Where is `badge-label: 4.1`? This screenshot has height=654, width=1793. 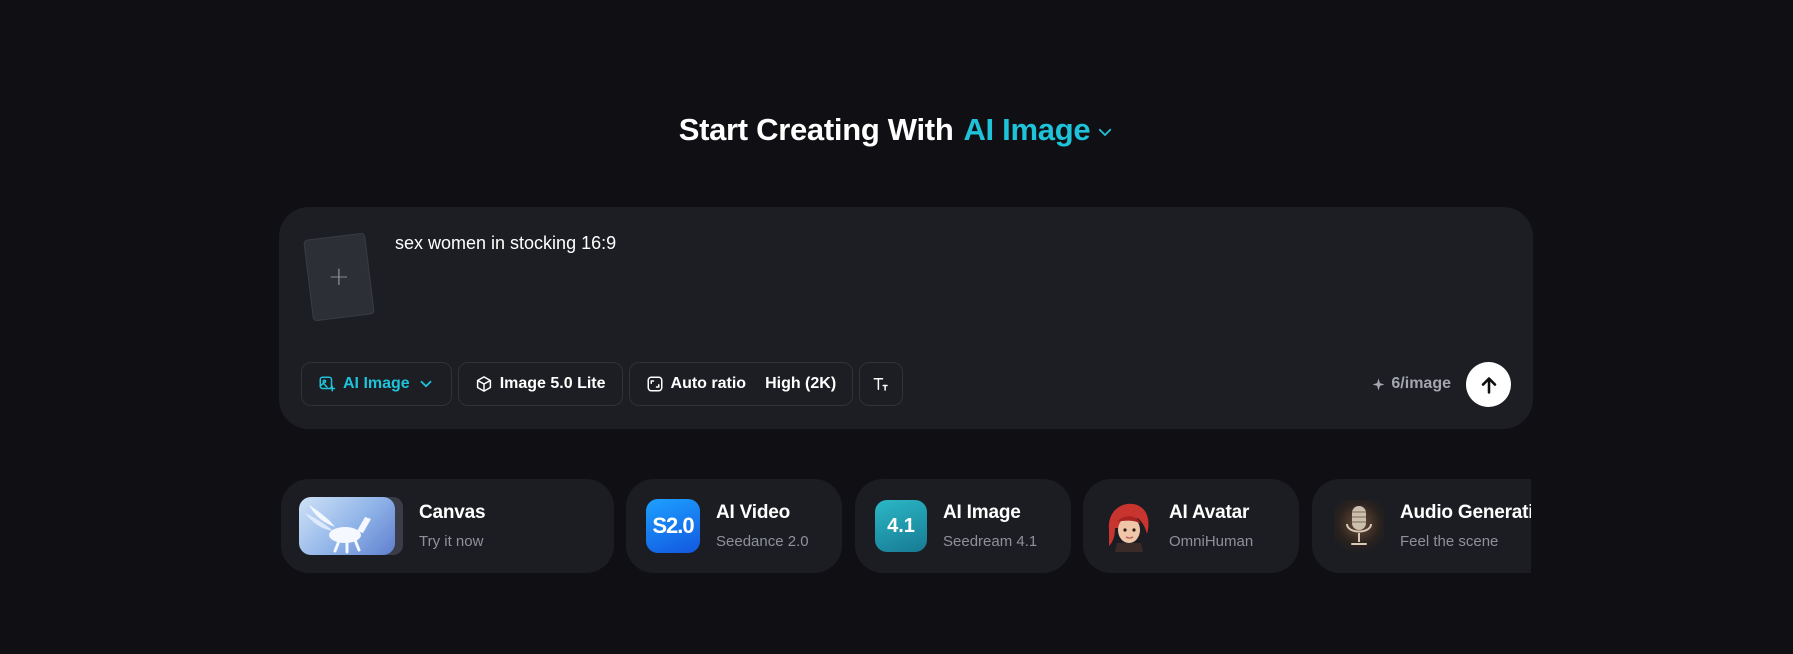 badge-label: 4.1 is located at coordinates (901, 525).